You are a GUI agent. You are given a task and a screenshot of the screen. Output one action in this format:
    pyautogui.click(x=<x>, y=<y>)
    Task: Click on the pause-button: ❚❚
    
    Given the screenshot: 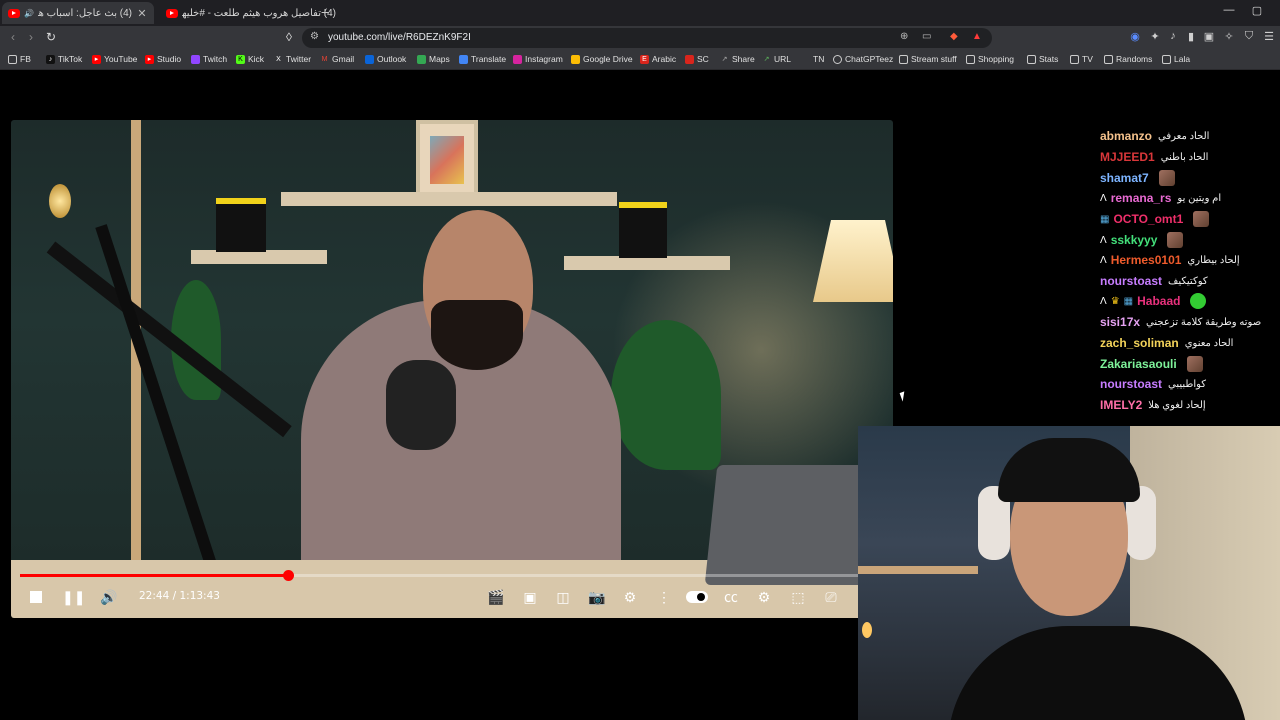 What is the action you would take?
    pyautogui.click(x=73, y=597)
    